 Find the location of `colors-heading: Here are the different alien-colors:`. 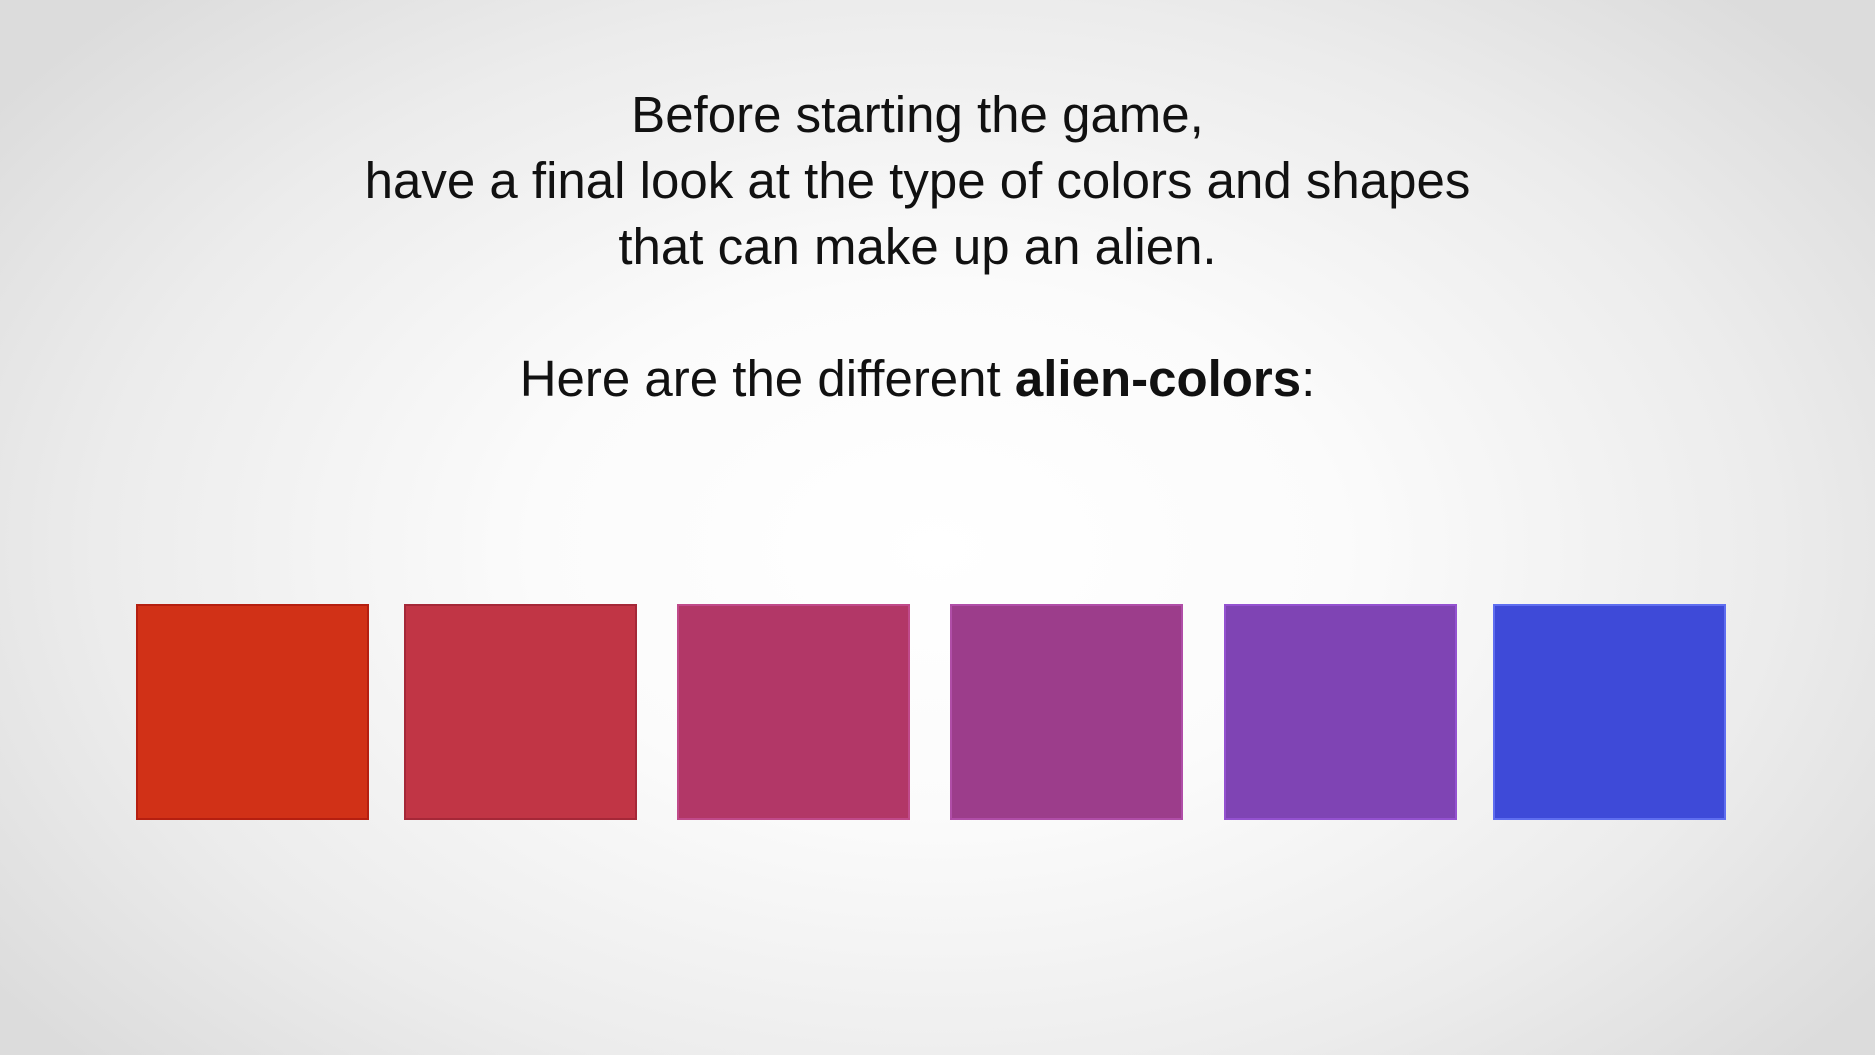

colors-heading: Here are the different alien-colors: is located at coordinates (917, 379).